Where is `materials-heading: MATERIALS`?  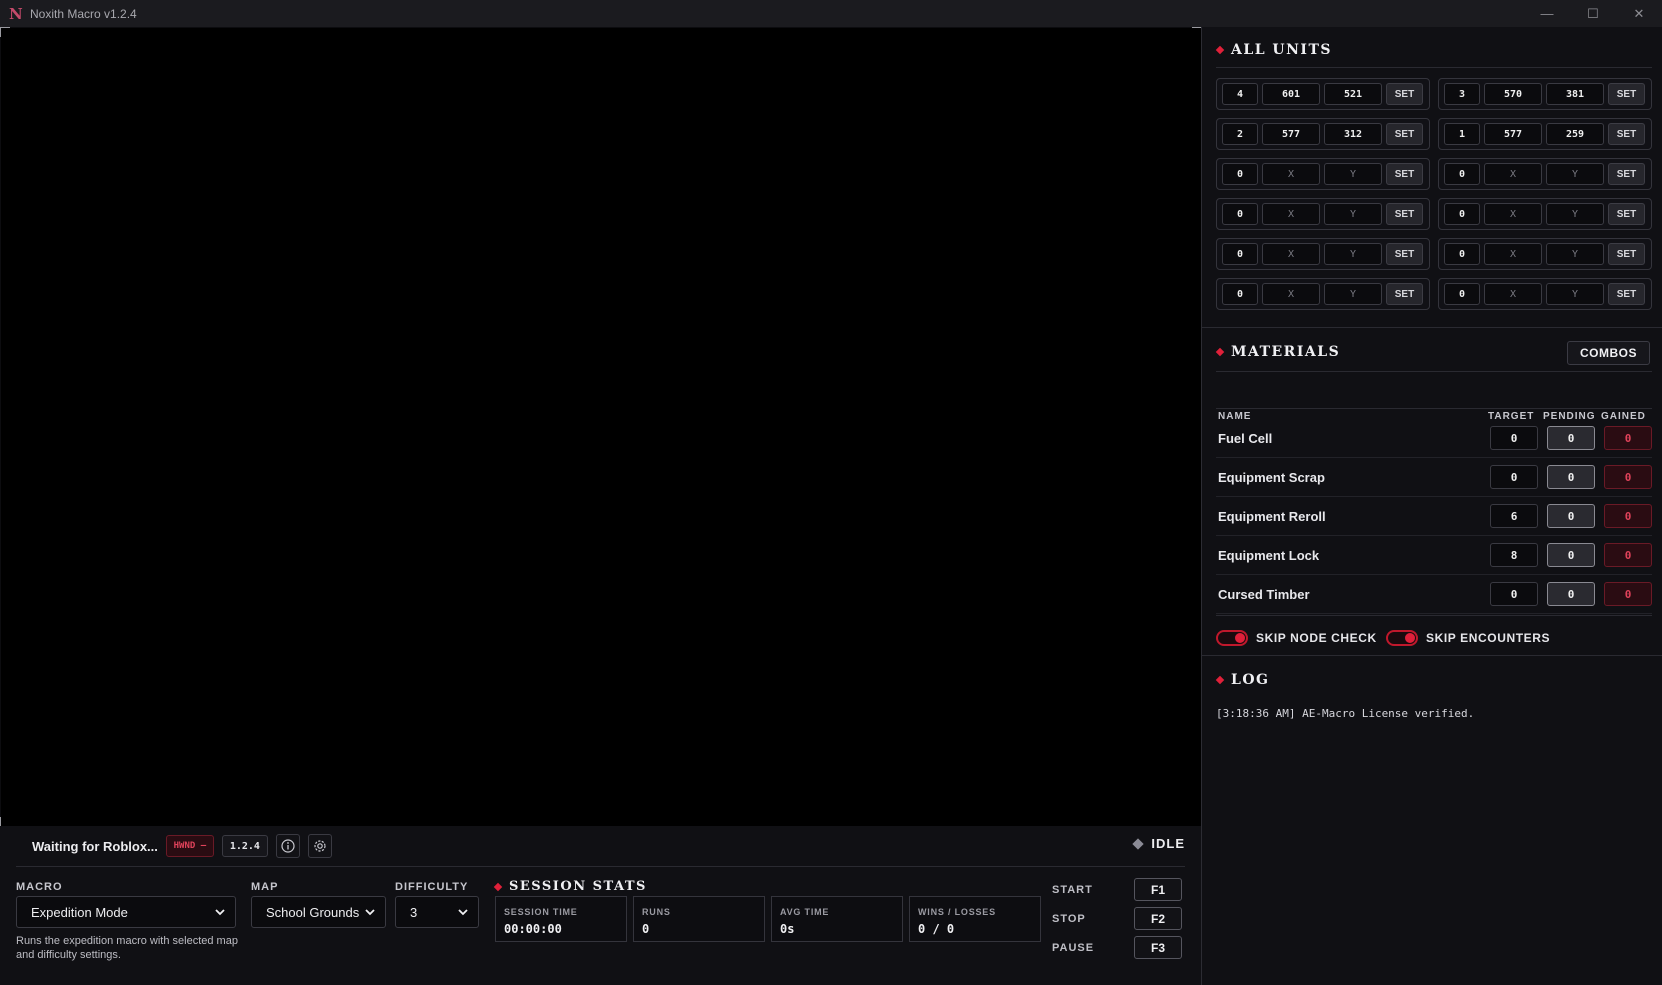
materials-heading: MATERIALS is located at coordinates (1286, 352).